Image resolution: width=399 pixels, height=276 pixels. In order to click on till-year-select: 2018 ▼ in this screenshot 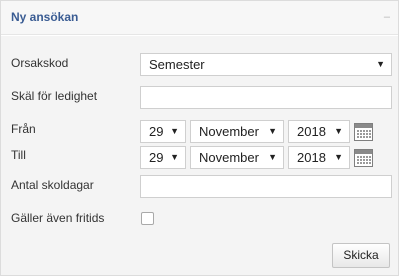, I will do `click(319, 157)`.